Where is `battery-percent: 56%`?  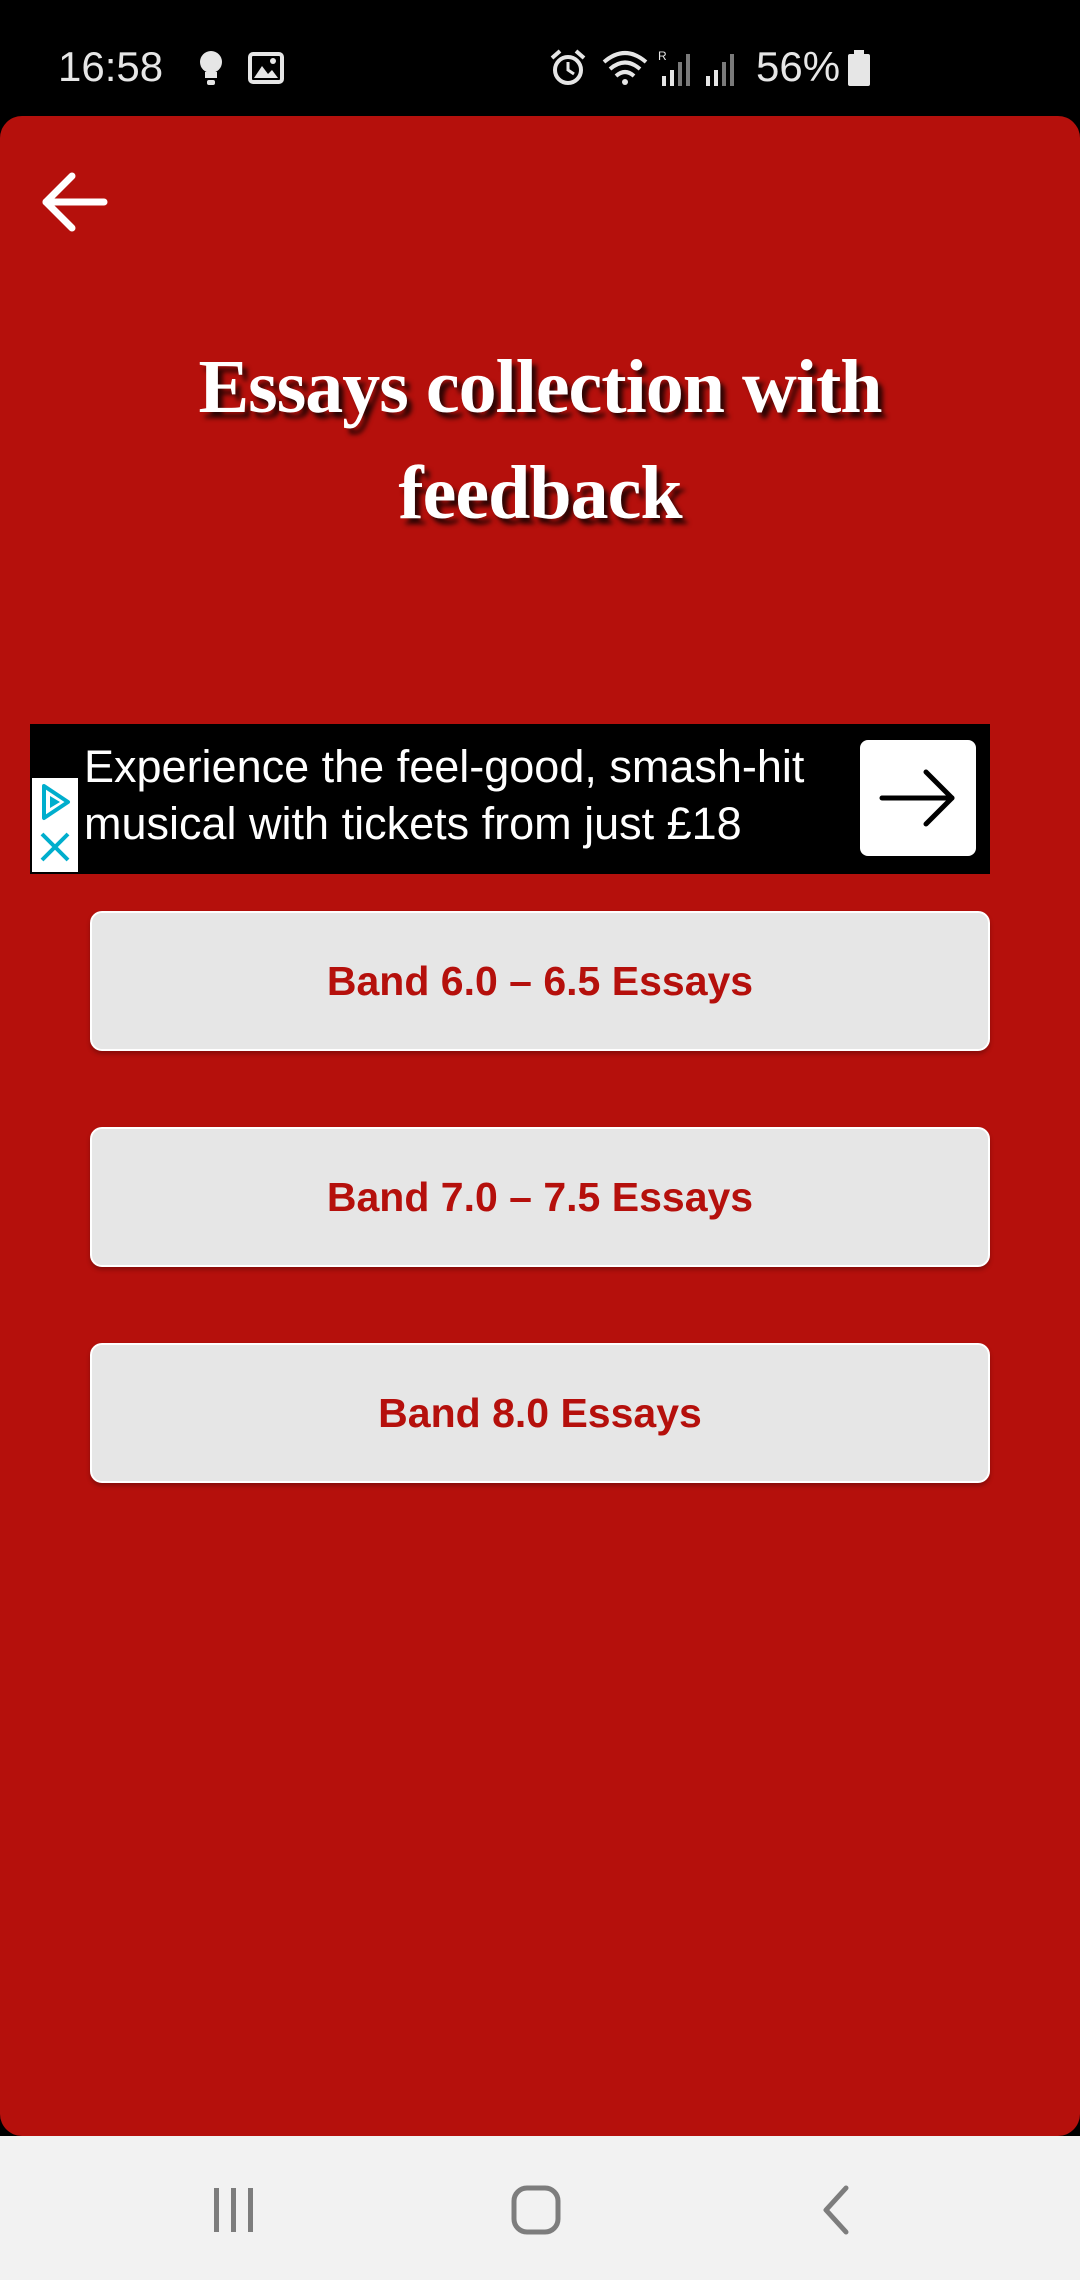 battery-percent: 56% is located at coordinates (798, 66).